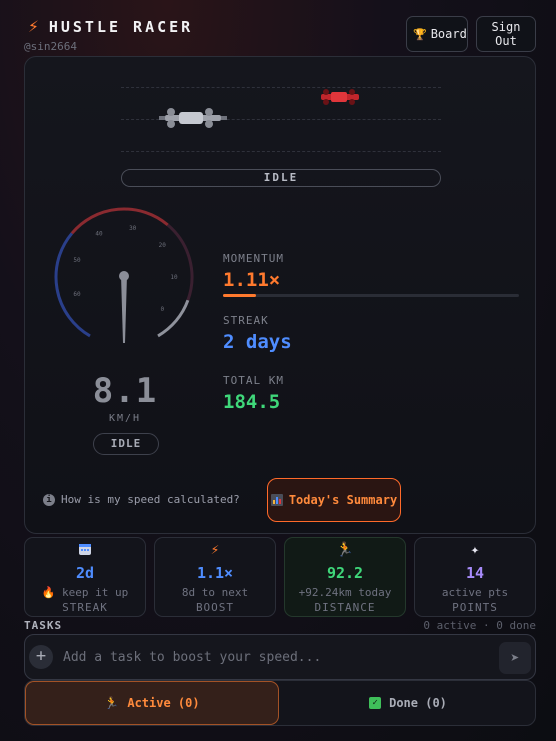  Describe the element at coordinates (85, 573) in the screenshot. I see `card-value: 2d` at that location.